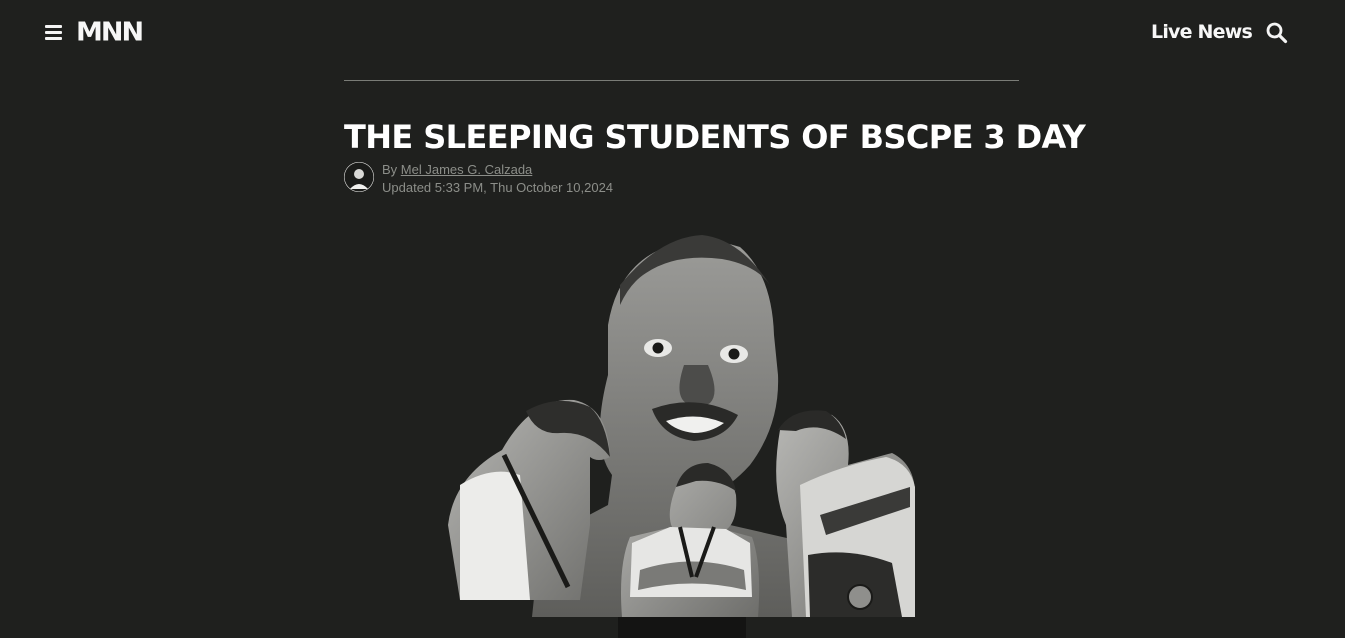  I want to click on article-headline: THE SLEEPING STUDENTS OF BSCPE 3 DAY, so click(715, 137).